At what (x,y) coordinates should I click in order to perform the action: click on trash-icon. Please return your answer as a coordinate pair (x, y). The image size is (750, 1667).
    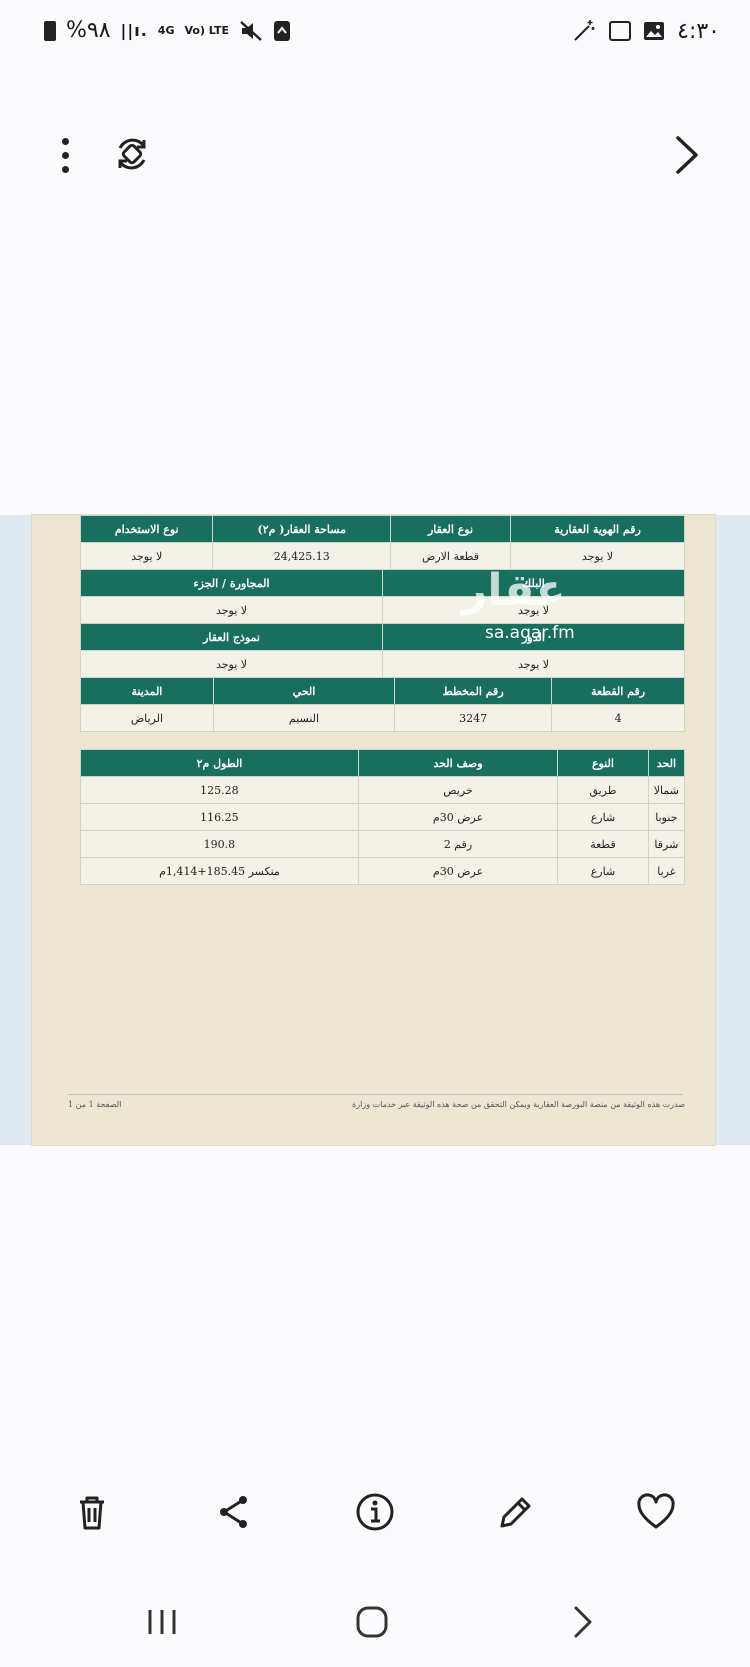
    Looking at the image, I should click on (92, 1512).